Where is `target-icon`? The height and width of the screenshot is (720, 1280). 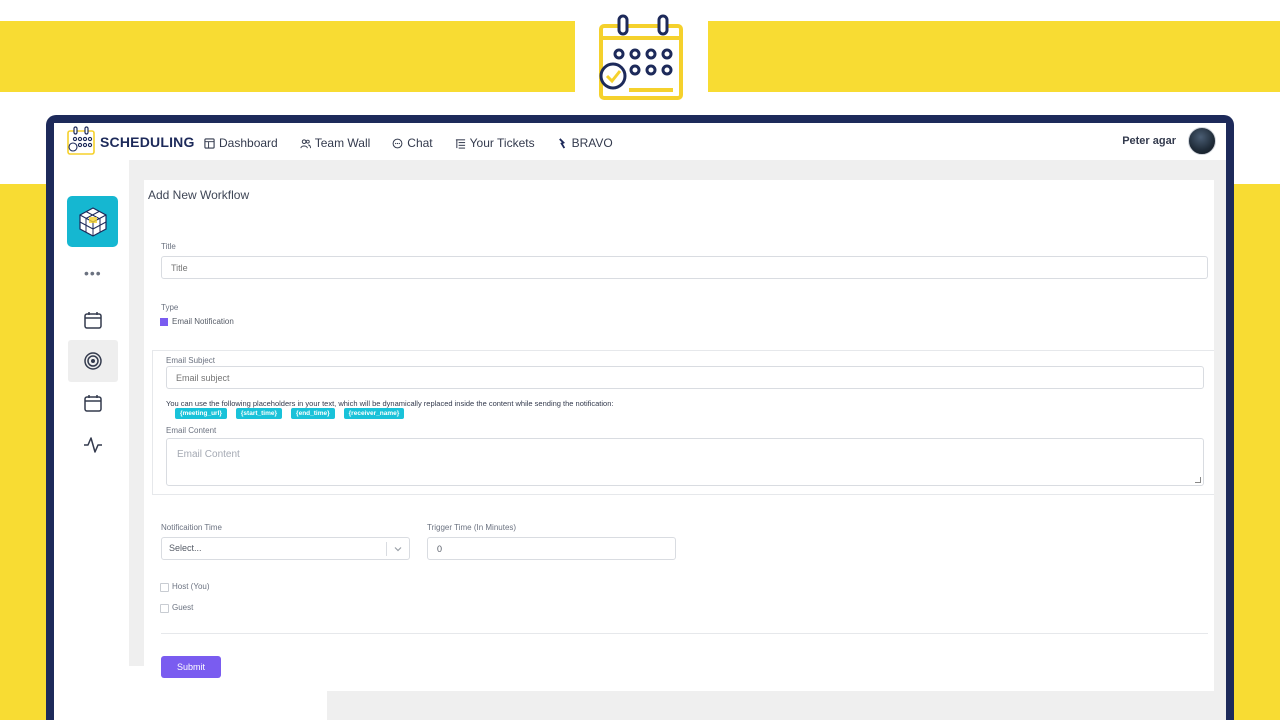
target-icon is located at coordinates (93, 361).